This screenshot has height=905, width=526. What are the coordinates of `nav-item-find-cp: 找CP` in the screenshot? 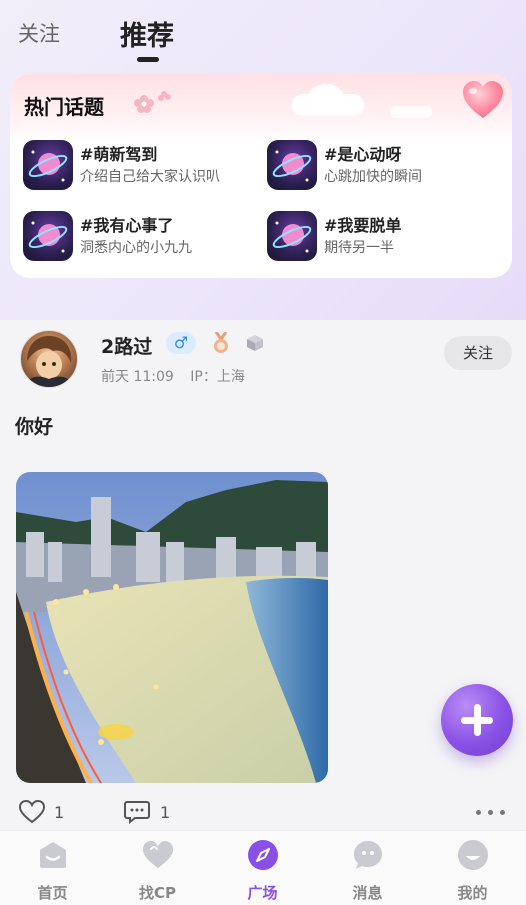 It's located at (157, 868).